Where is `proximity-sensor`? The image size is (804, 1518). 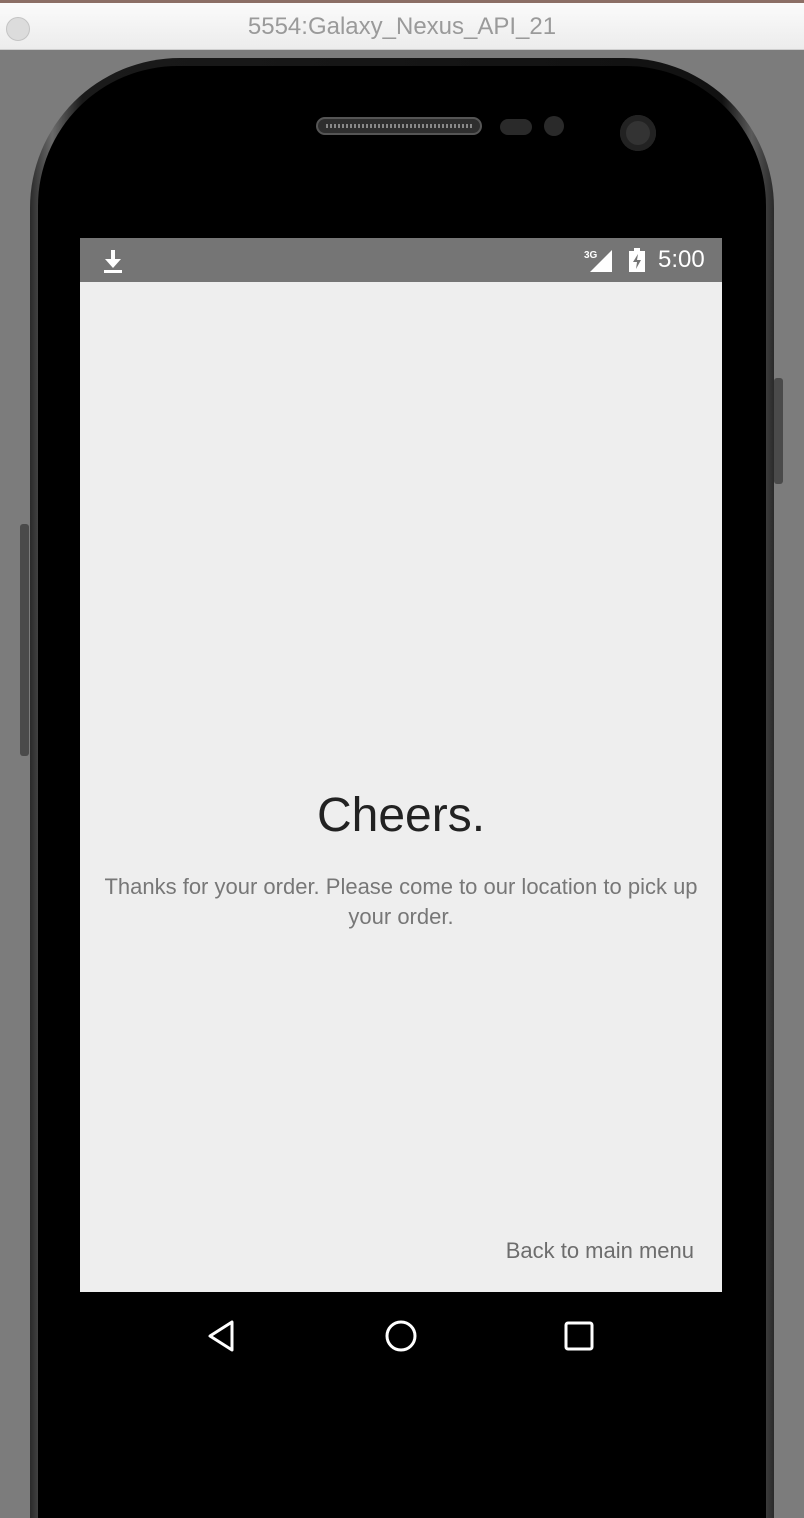
proximity-sensor is located at coordinates (516, 127).